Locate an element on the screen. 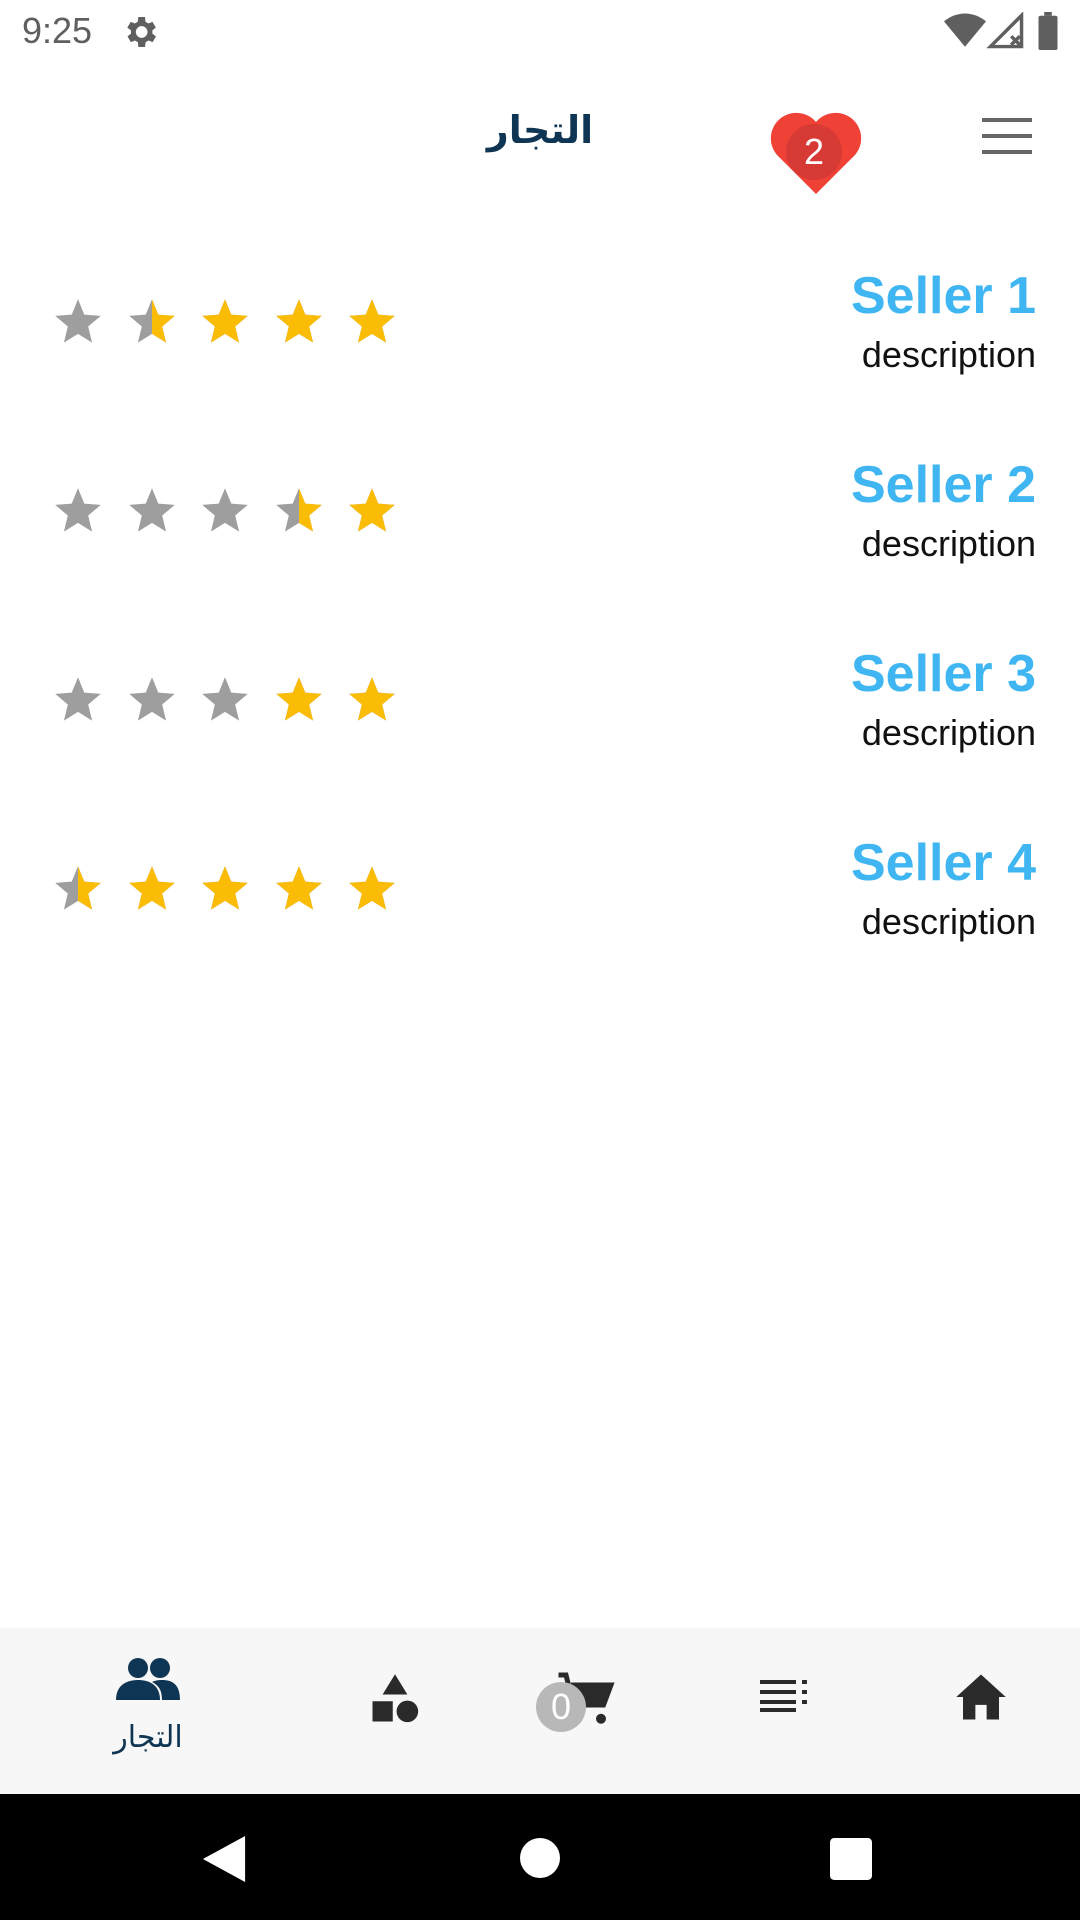 This screenshot has width=1080, height=1920. nav-item-home is located at coordinates (980, 1711).